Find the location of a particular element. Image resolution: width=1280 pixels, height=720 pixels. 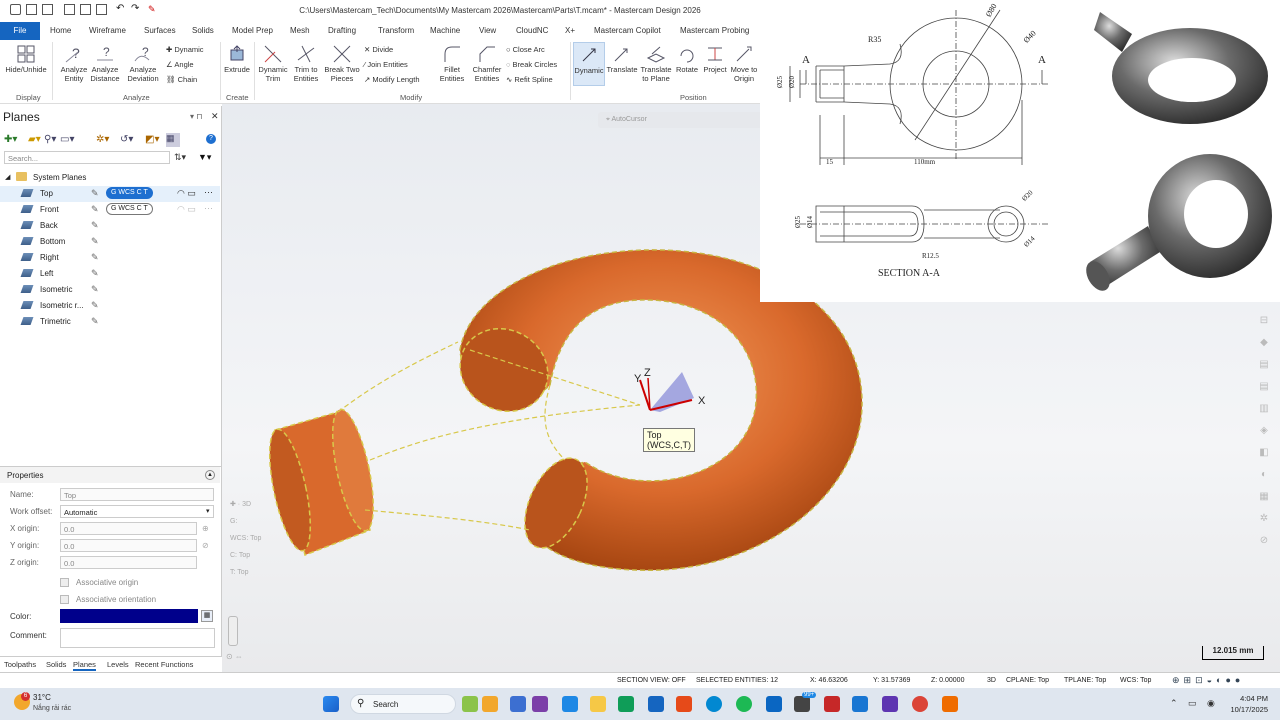

plane-row: Top ✎ G WCS C T ◠ ▭ ⋯ is located at coordinates (110, 194).